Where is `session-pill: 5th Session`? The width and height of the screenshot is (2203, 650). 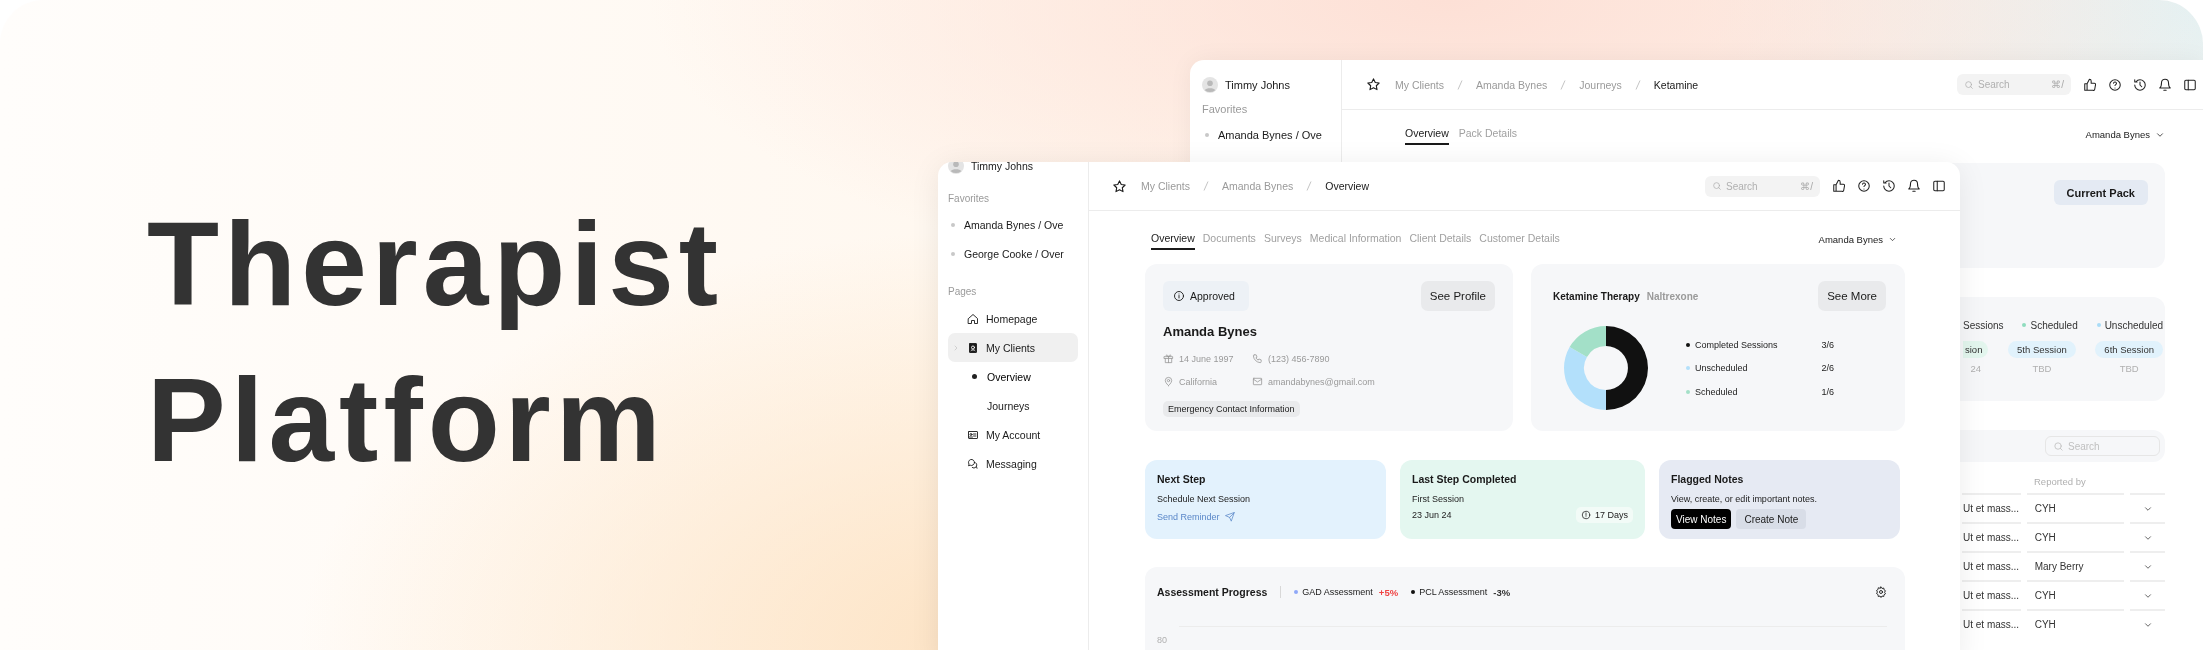
session-pill: 5th Session is located at coordinates (2042, 349).